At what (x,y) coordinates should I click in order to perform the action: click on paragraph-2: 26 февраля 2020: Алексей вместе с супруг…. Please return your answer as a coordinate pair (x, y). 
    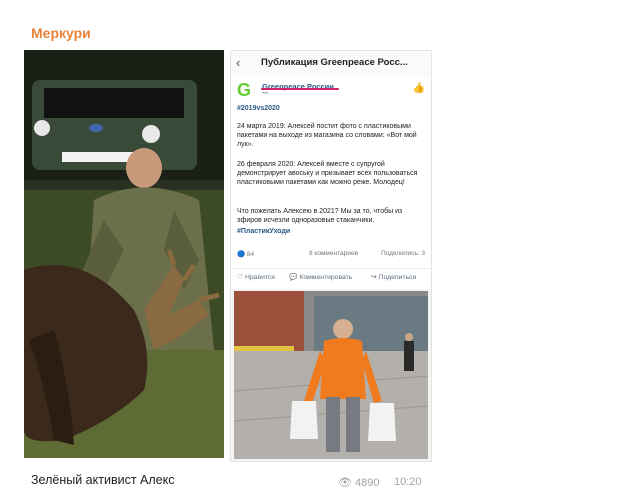
    Looking at the image, I should click on (327, 173).